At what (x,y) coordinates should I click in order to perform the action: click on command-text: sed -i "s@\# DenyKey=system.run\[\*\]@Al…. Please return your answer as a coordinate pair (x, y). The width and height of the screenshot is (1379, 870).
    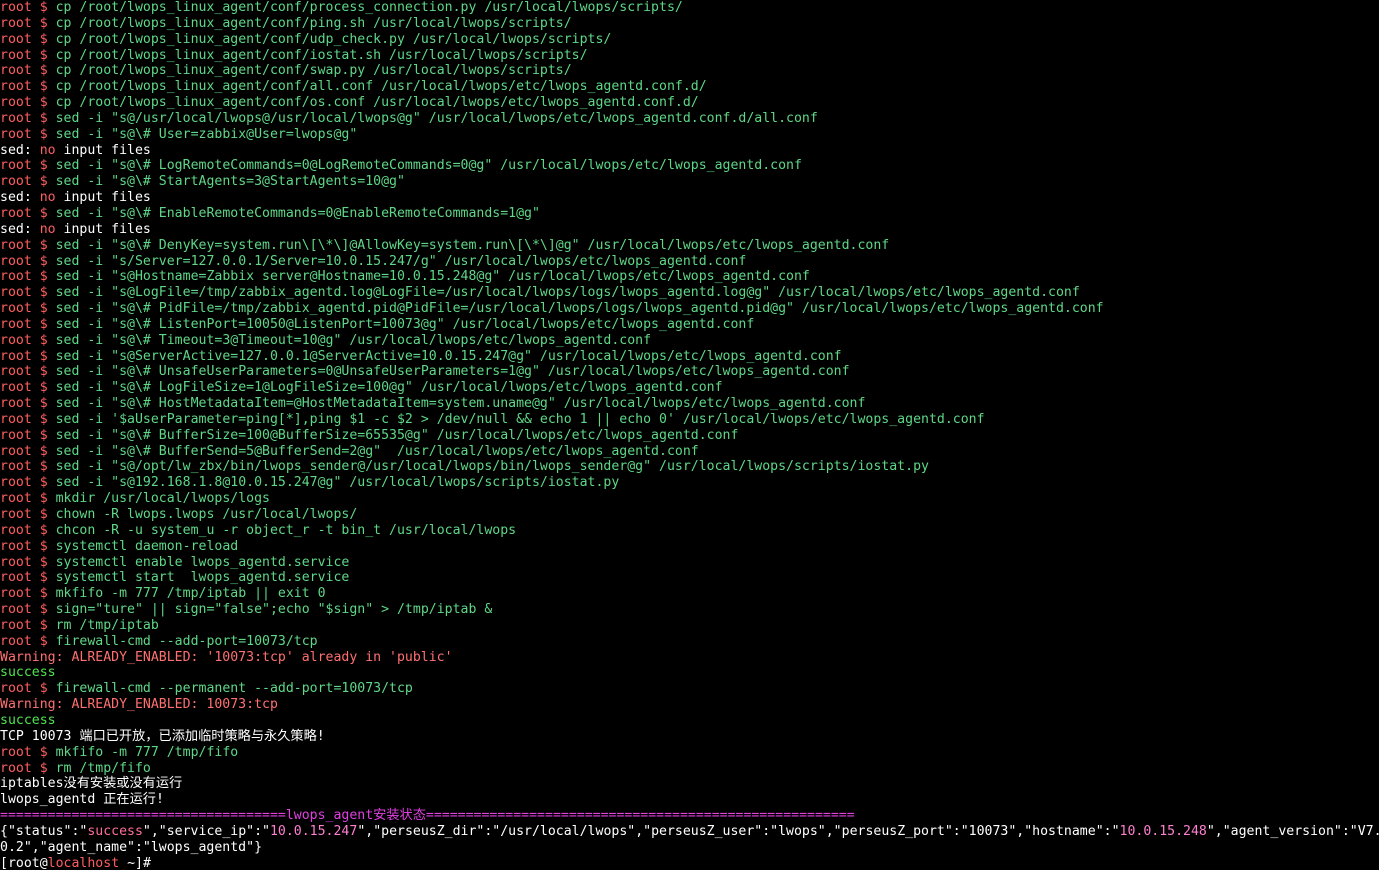
    Looking at the image, I should click on (472, 245).